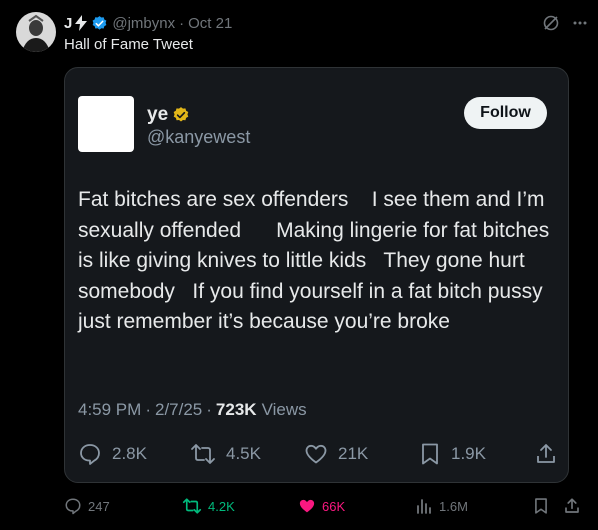 This screenshot has width=598, height=530. I want to click on more-icon, so click(580, 23).